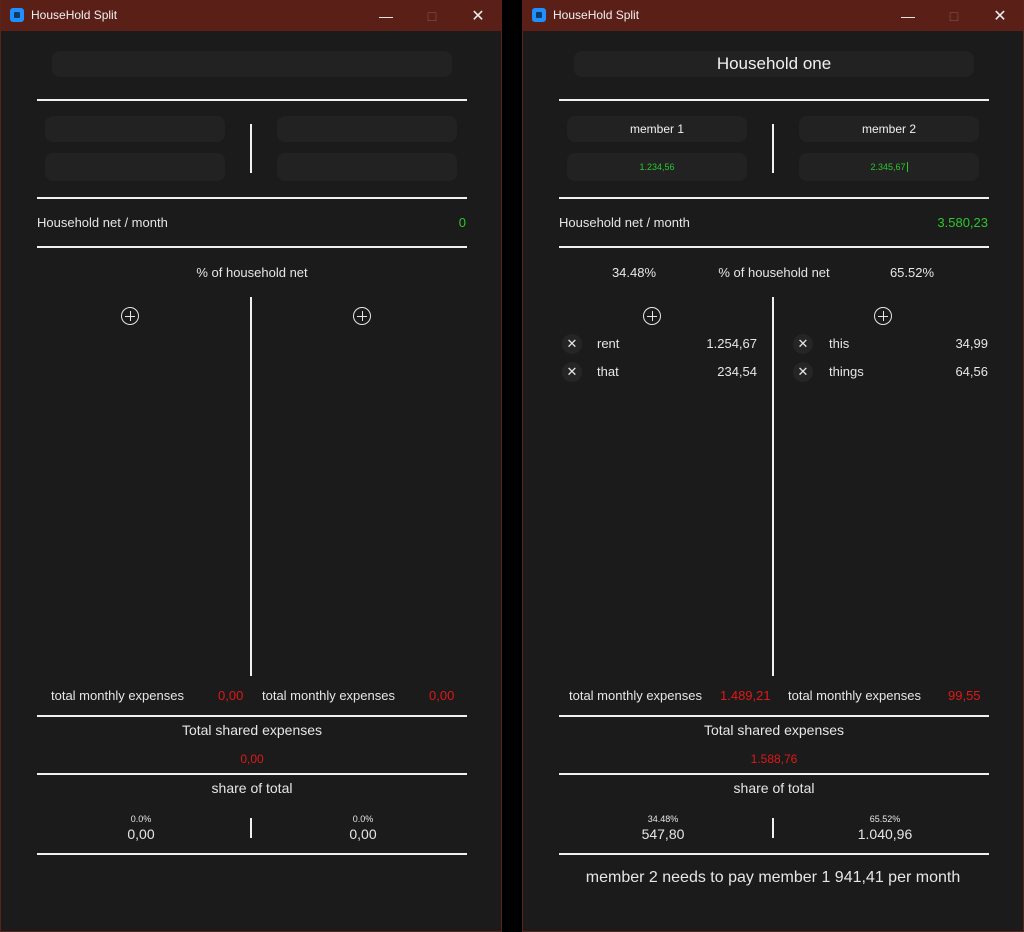 This screenshot has width=1024, height=932. What do you see at coordinates (774, 64) in the screenshot?
I see `household-name-input: Household one` at bounding box center [774, 64].